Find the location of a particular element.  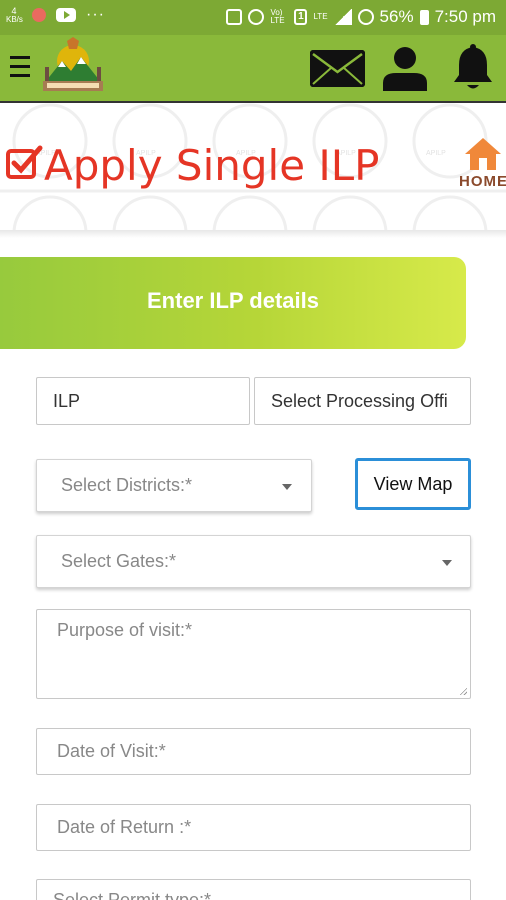

battery-percent: 56% is located at coordinates (396, 16).